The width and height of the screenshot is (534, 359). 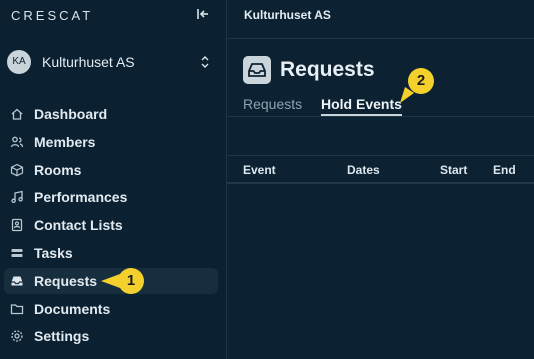 What do you see at coordinates (66, 280) in the screenshot?
I see `sidebar-item-label: Requests` at bounding box center [66, 280].